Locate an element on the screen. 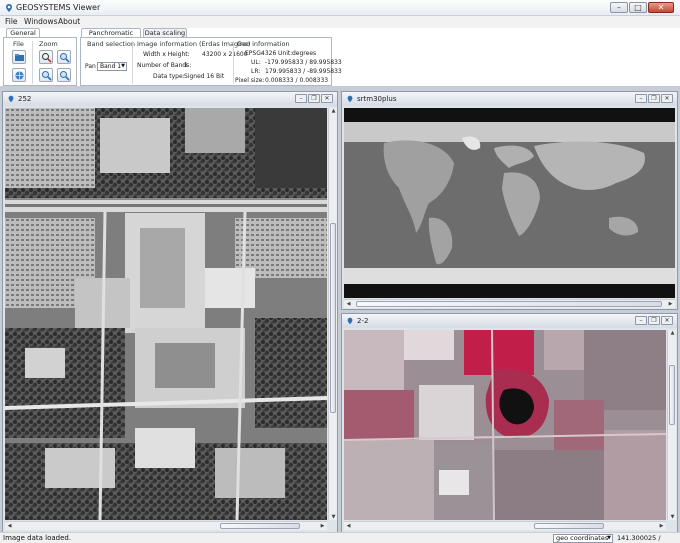  coordinate-mode-select: geo coordinates ▼ is located at coordinates (583, 538).